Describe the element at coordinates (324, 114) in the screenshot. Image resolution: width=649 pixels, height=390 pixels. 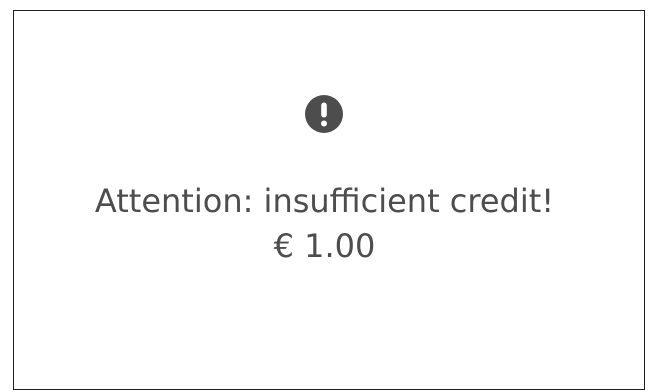
I see `exclamation-circle-icon` at that location.